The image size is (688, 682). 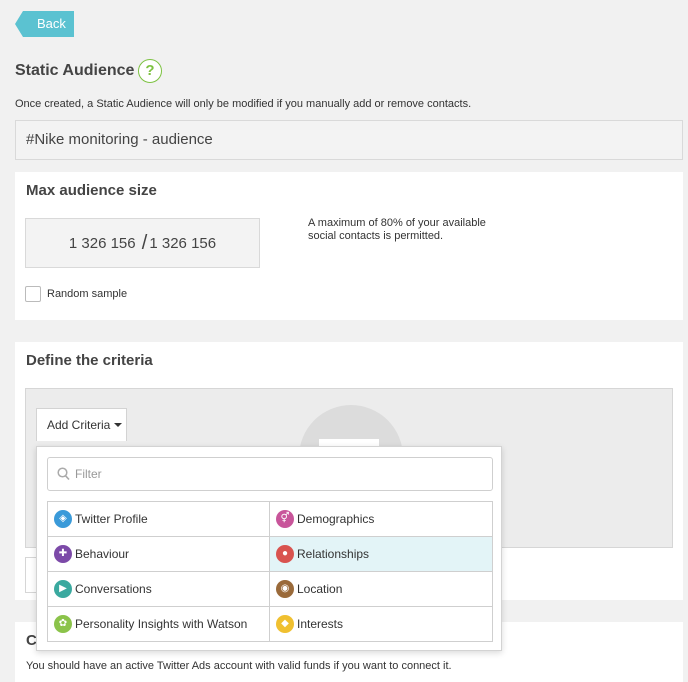 What do you see at coordinates (102, 243) in the screenshot?
I see `audience-current-count: 1 326 156` at bounding box center [102, 243].